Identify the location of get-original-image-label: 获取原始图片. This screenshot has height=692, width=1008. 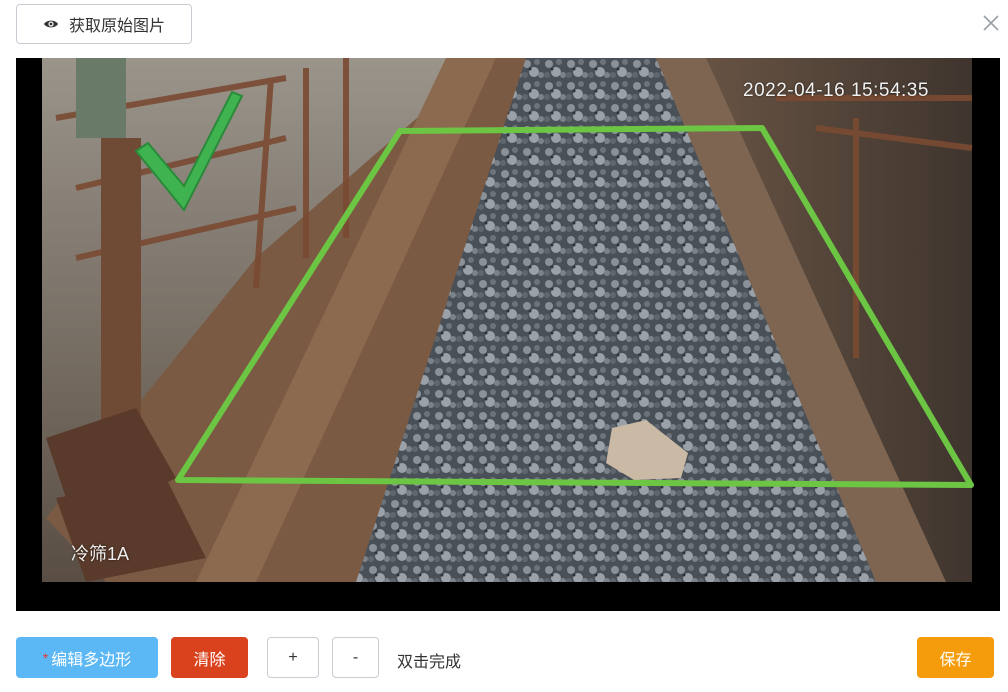
(116, 26).